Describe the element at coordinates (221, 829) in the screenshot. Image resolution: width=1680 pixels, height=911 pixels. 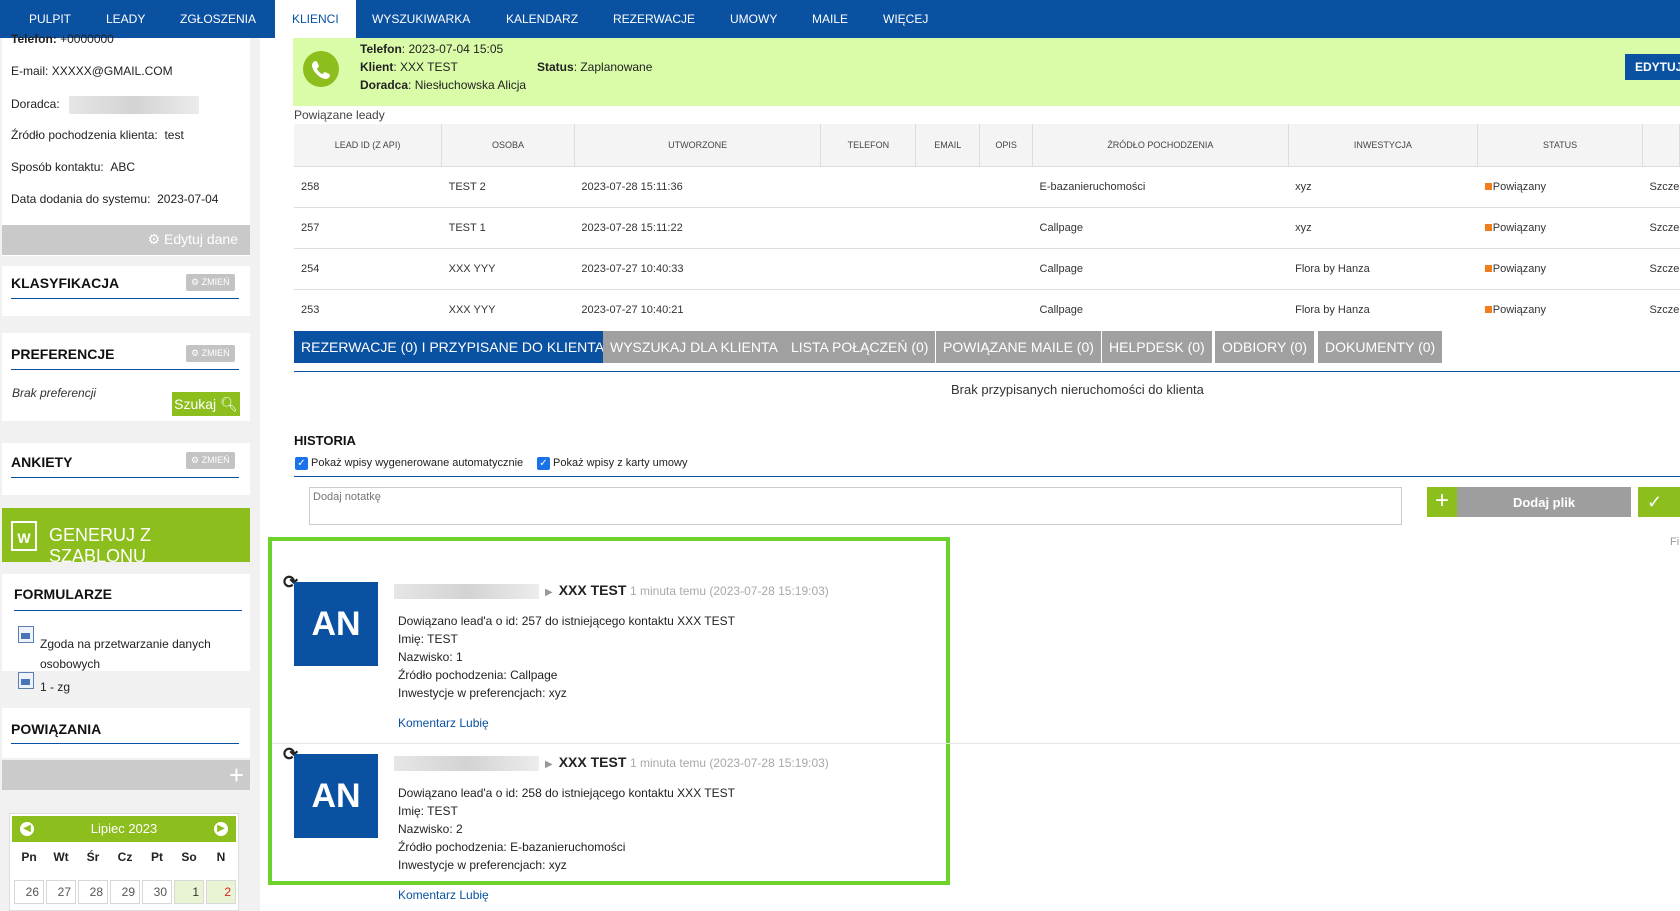
I see `next-month-icon: ▶` at that location.